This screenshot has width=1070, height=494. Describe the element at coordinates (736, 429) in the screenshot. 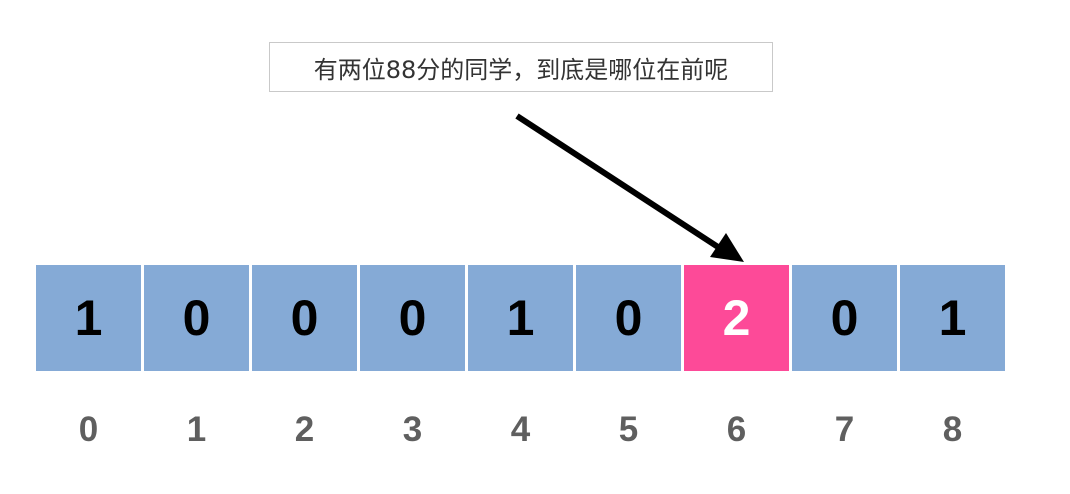

I see `array-index-label: 6` at that location.